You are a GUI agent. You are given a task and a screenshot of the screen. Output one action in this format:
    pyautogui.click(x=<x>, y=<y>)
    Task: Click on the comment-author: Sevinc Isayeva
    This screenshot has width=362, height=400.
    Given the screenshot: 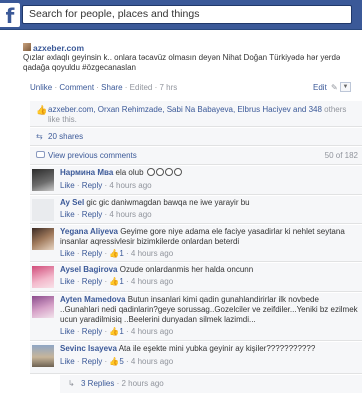 What is the action you would take?
    pyautogui.click(x=88, y=348)
    